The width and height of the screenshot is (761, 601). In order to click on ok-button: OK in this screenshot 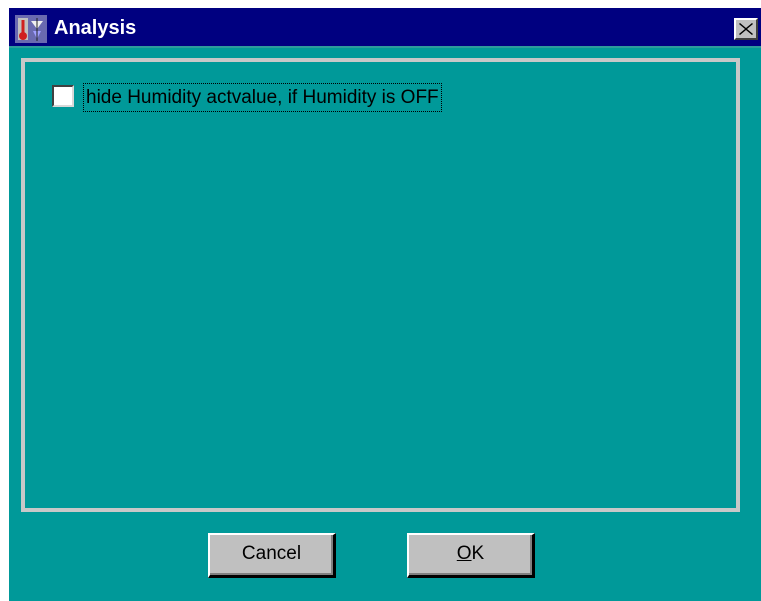, I will do `click(471, 555)`.